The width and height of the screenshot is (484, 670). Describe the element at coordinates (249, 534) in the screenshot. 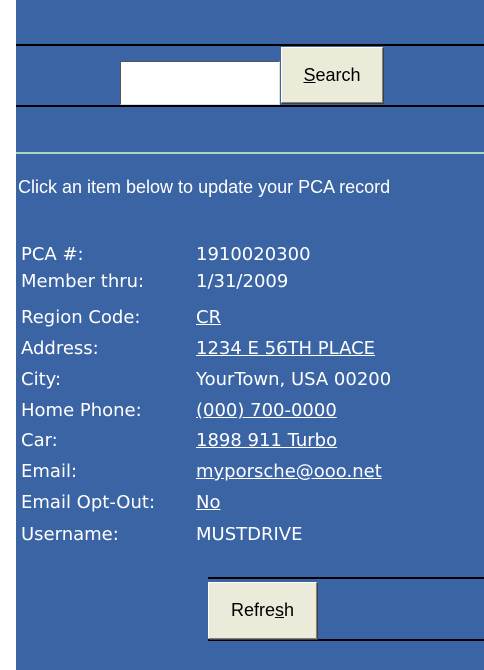

I see `username-value: MUSTDRIVE` at that location.